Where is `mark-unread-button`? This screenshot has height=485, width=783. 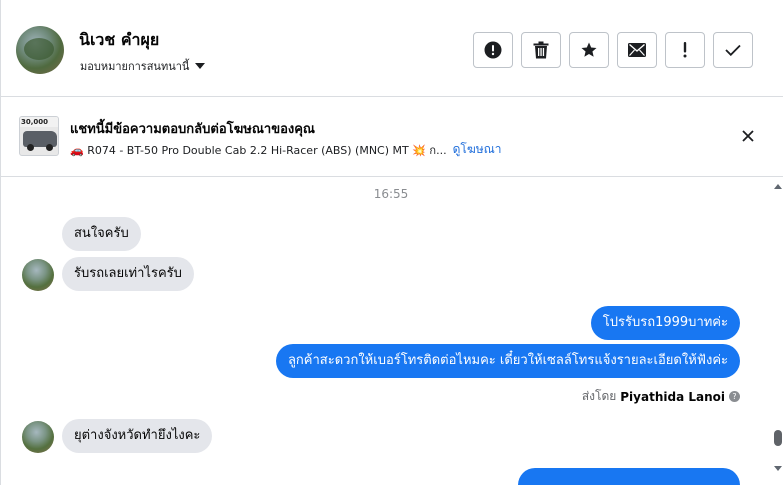
mark-unread-button is located at coordinates (637, 50).